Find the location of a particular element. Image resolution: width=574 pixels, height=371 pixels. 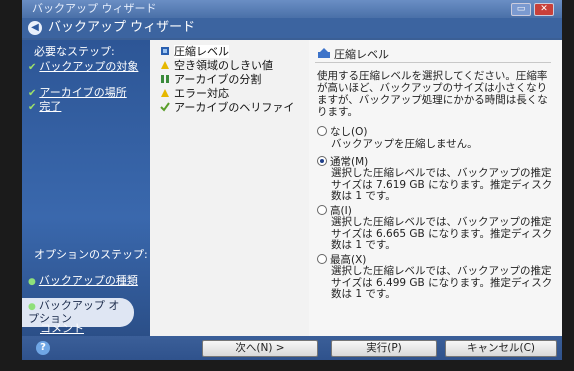

split-icon is located at coordinates (165, 79).